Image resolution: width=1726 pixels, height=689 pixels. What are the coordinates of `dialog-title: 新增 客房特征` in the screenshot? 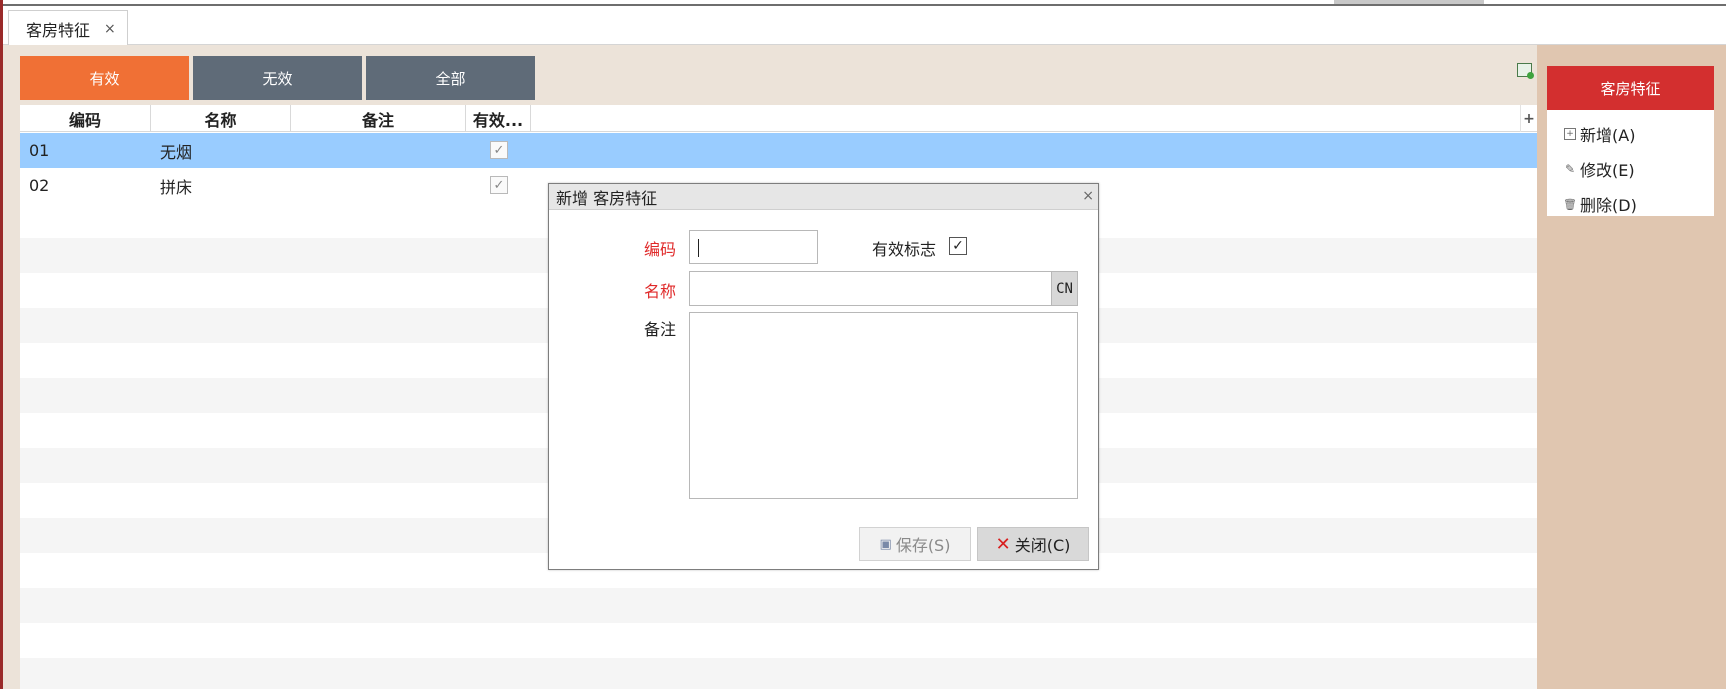 It's located at (607, 198).